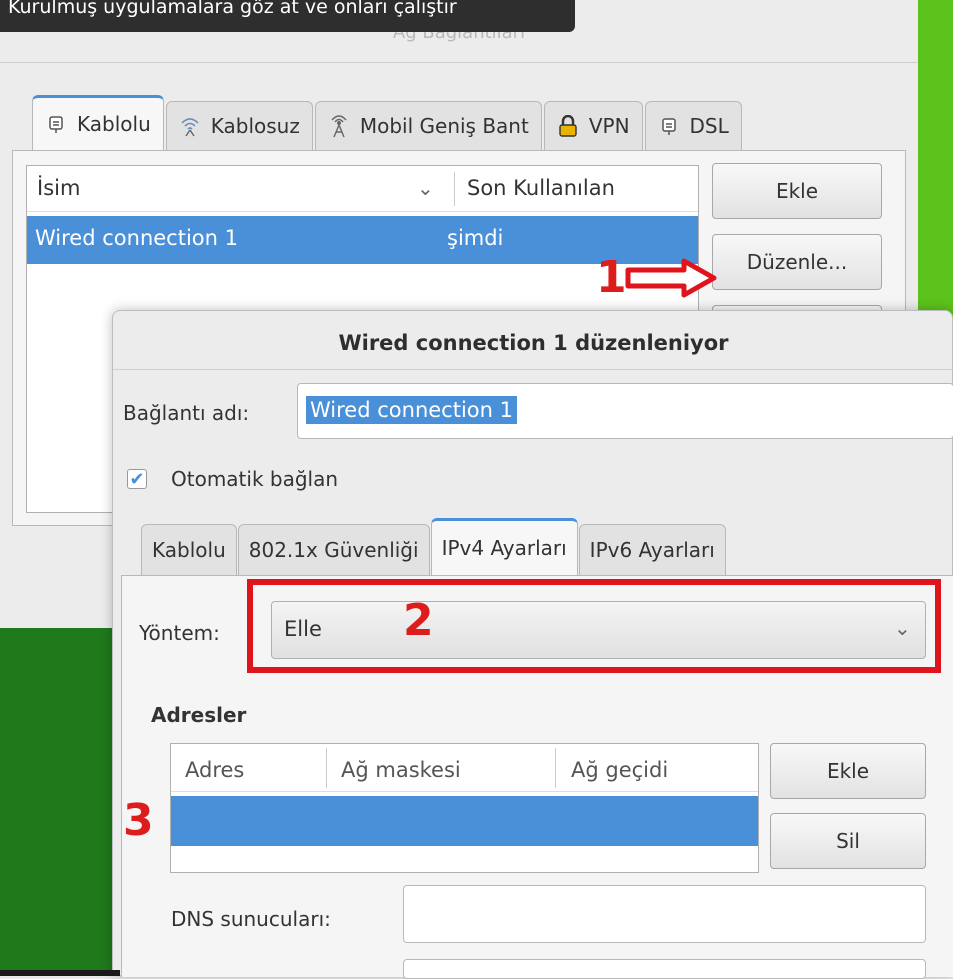 Image resolution: width=953 pixels, height=979 pixels. Describe the element at coordinates (504, 546) in the screenshot. I see `tab-ipv4-settings: IPv4 Ayarları` at that location.